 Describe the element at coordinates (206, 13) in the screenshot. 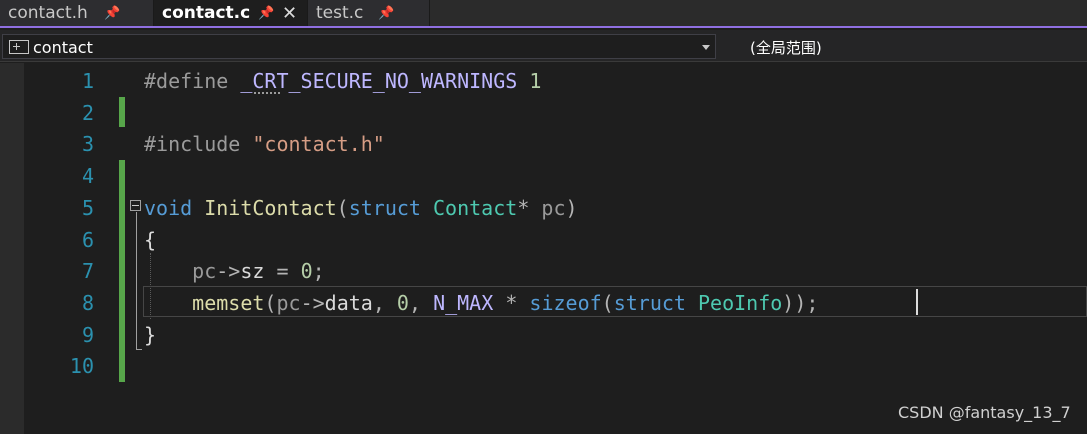

I see `tab-label: contact.c` at that location.